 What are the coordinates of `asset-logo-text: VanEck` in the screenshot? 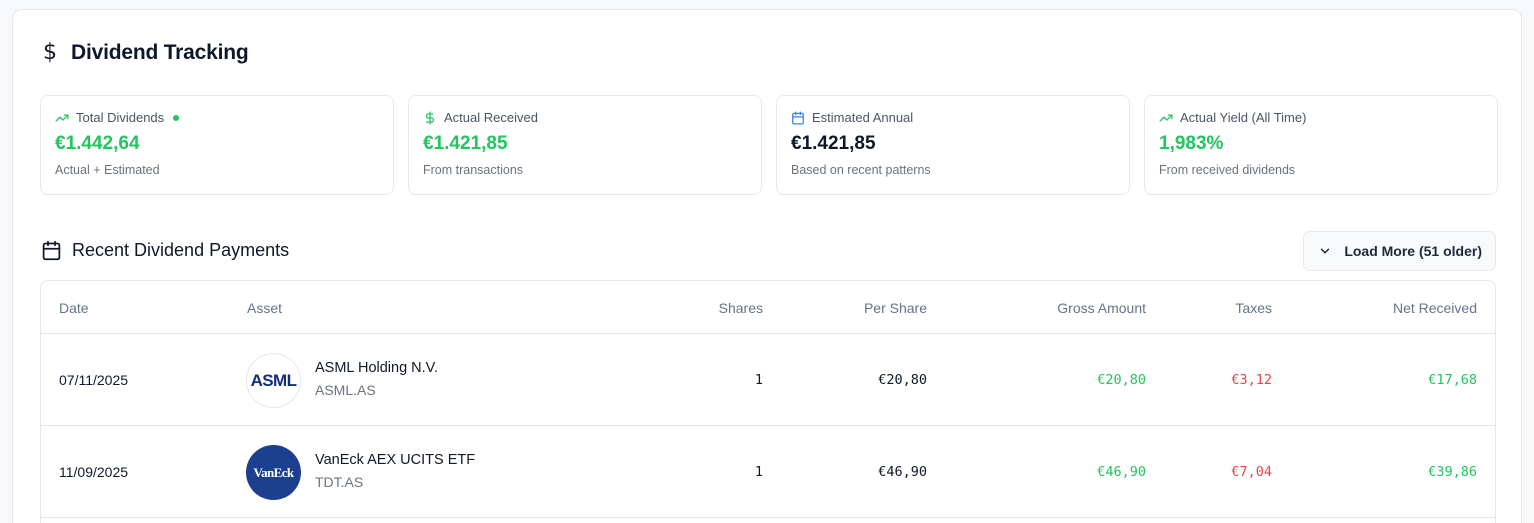 It's located at (274, 472).